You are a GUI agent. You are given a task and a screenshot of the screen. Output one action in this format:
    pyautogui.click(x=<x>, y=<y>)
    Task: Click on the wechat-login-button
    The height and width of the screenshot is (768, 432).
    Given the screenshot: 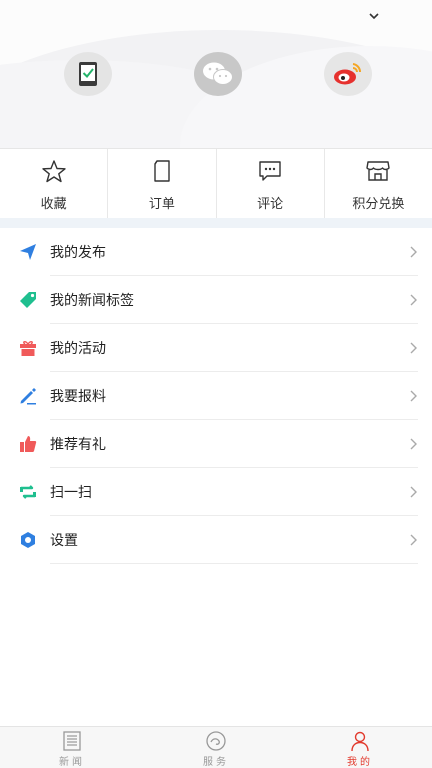 What is the action you would take?
    pyautogui.click(x=218, y=74)
    